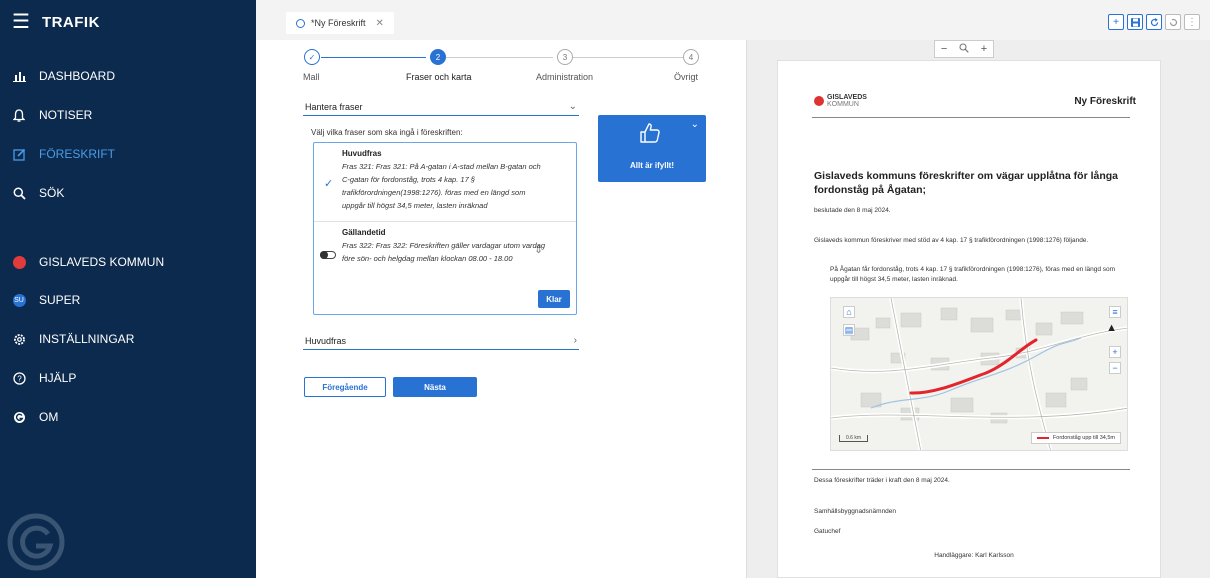 This screenshot has height=578, width=1210. I want to click on status-card: ⌄ Allt är ifyllt!, so click(652, 148).